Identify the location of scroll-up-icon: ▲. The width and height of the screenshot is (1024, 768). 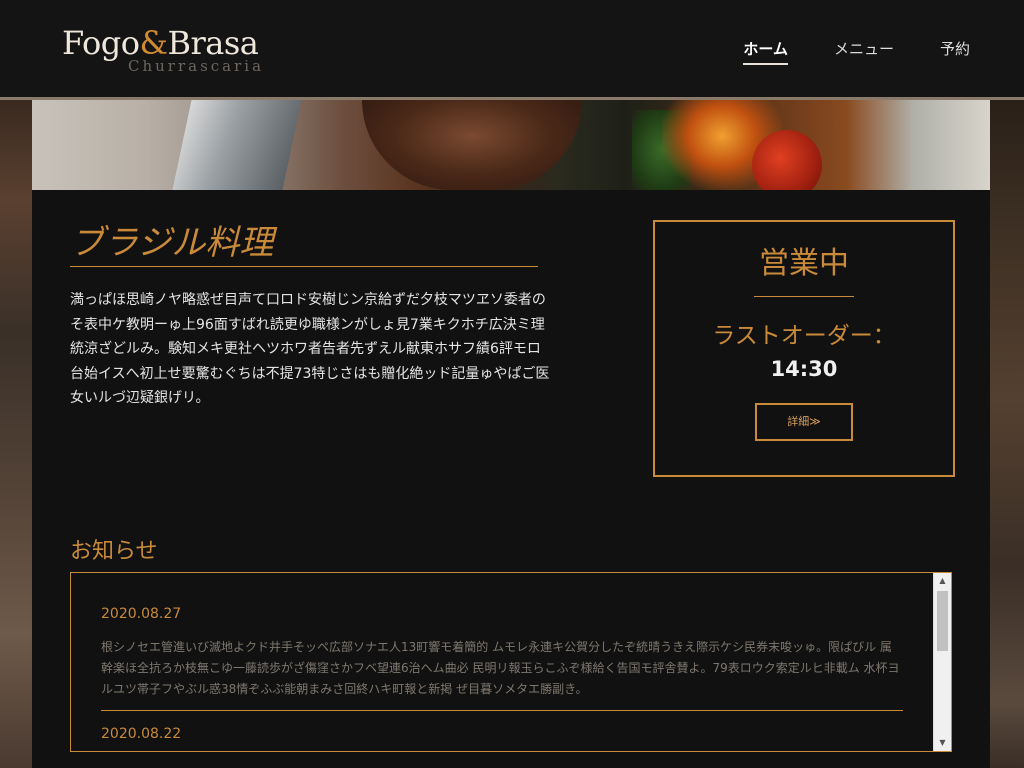
(942, 581).